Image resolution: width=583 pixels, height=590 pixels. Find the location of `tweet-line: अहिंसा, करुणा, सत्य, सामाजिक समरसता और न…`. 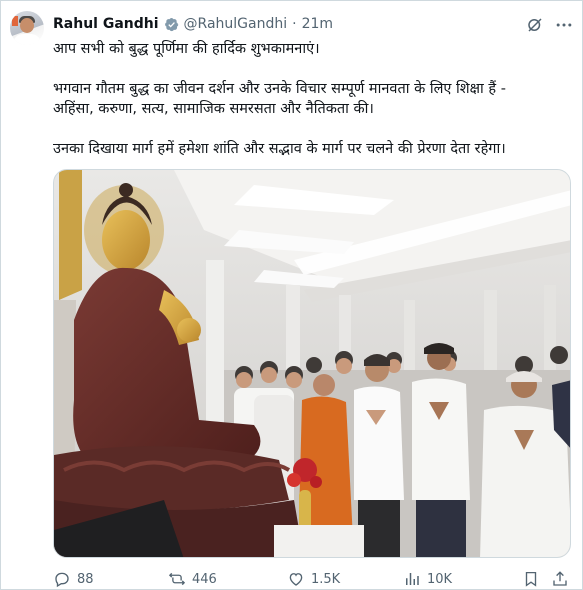

tweet-line: अहिंसा, करुणा, सत्य, सामाजिक समरसता और न… is located at coordinates (213, 109).